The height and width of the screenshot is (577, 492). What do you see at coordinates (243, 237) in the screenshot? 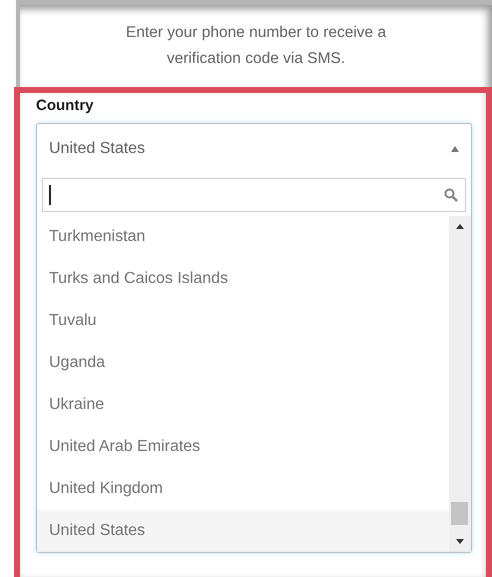
I see `country-option: Turkmenistan` at bounding box center [243, 237].